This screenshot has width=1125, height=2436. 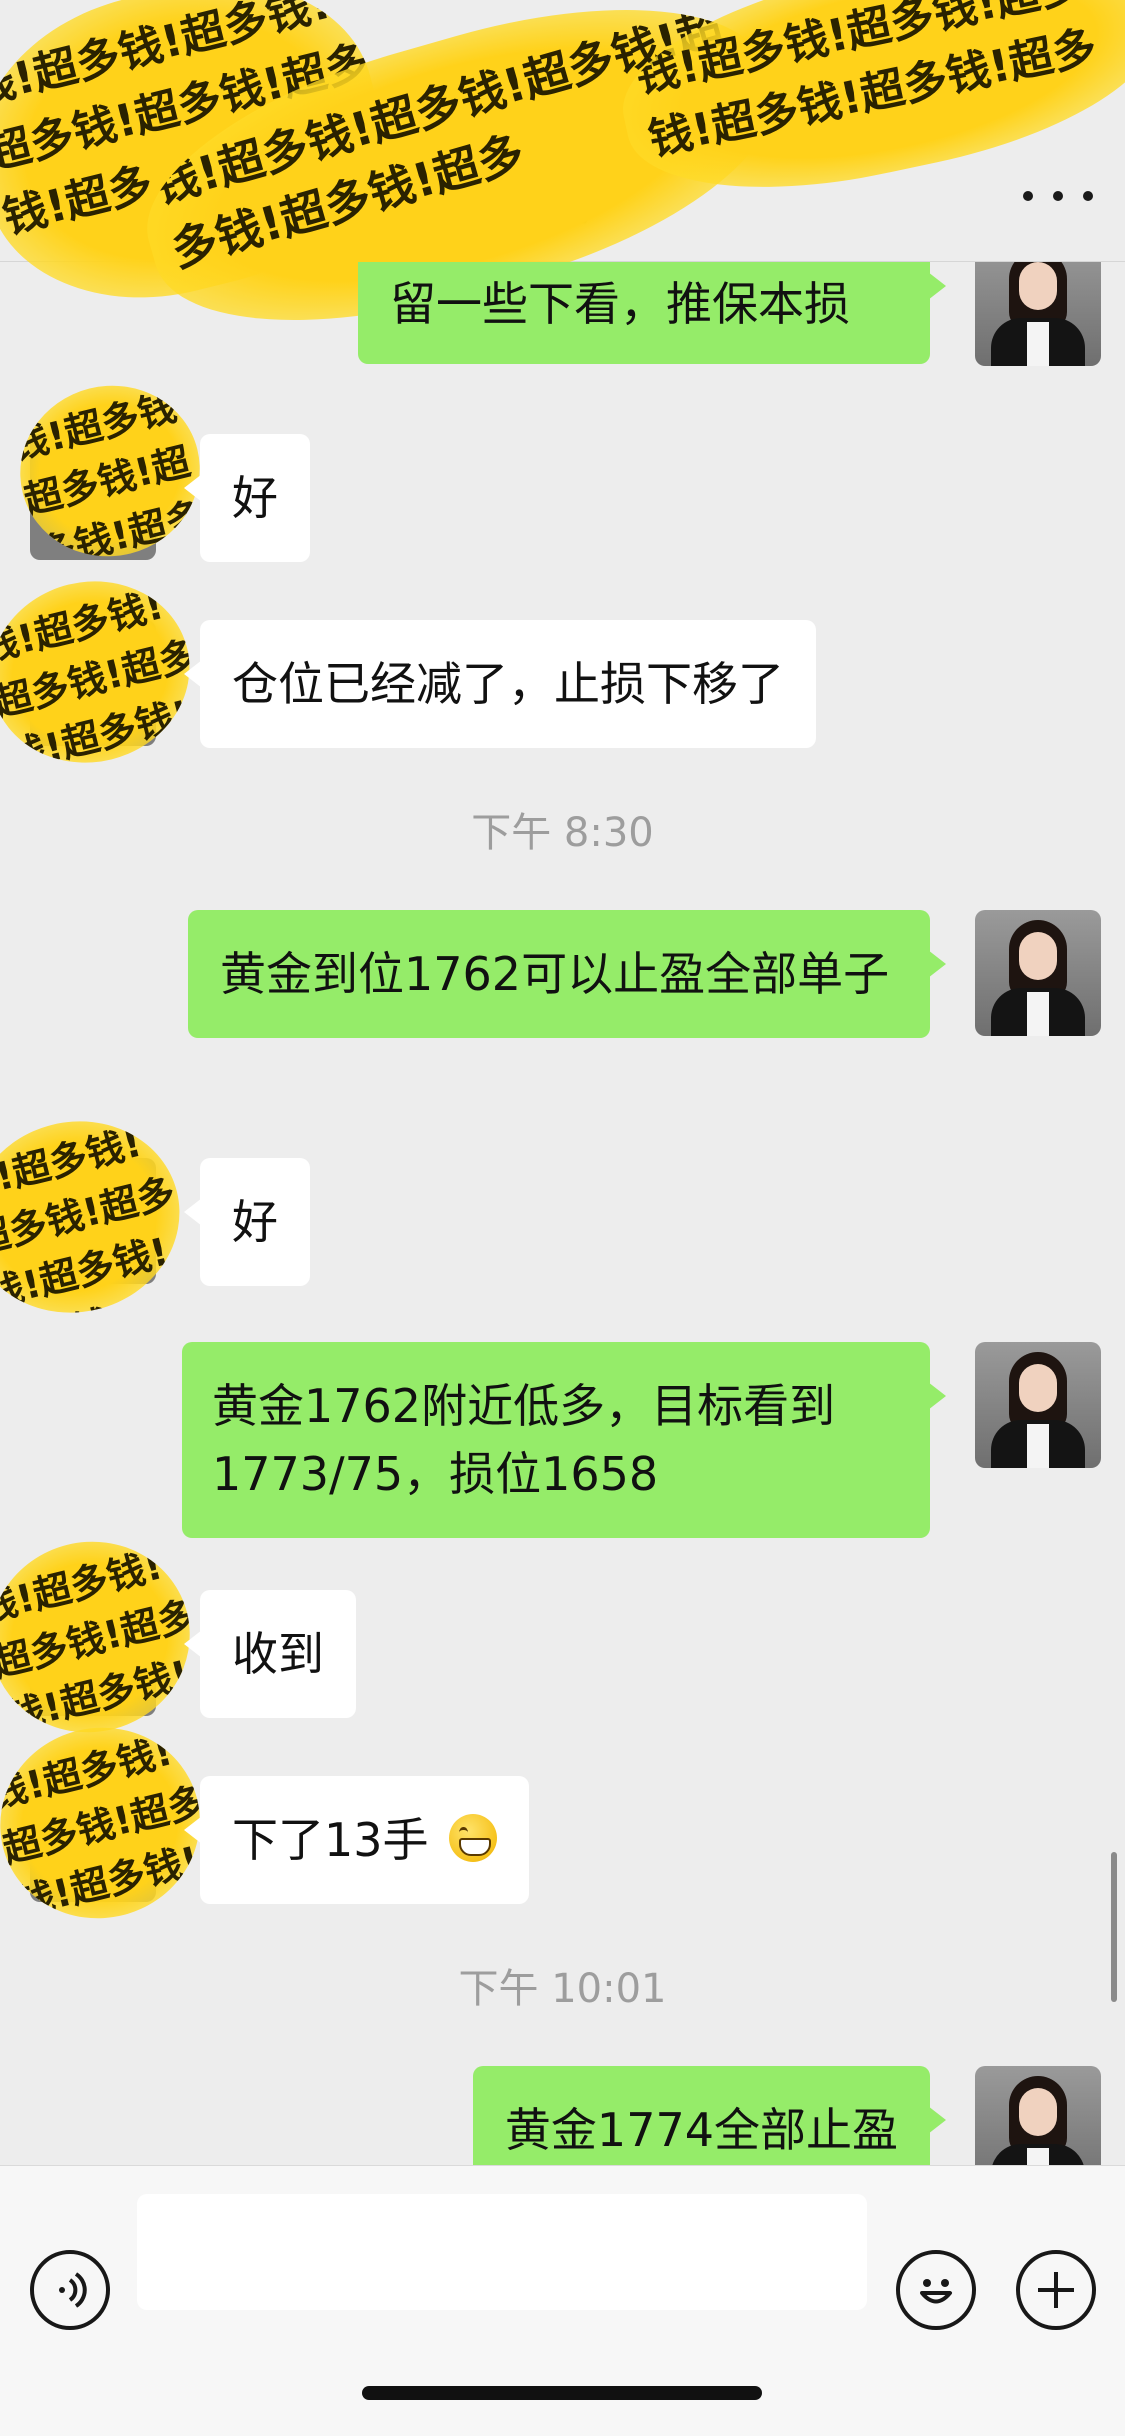 What do you see at coordinates (1058, 196) in the screenshot?
I see `more-dots-icon` at bounding box center [1058, 196].